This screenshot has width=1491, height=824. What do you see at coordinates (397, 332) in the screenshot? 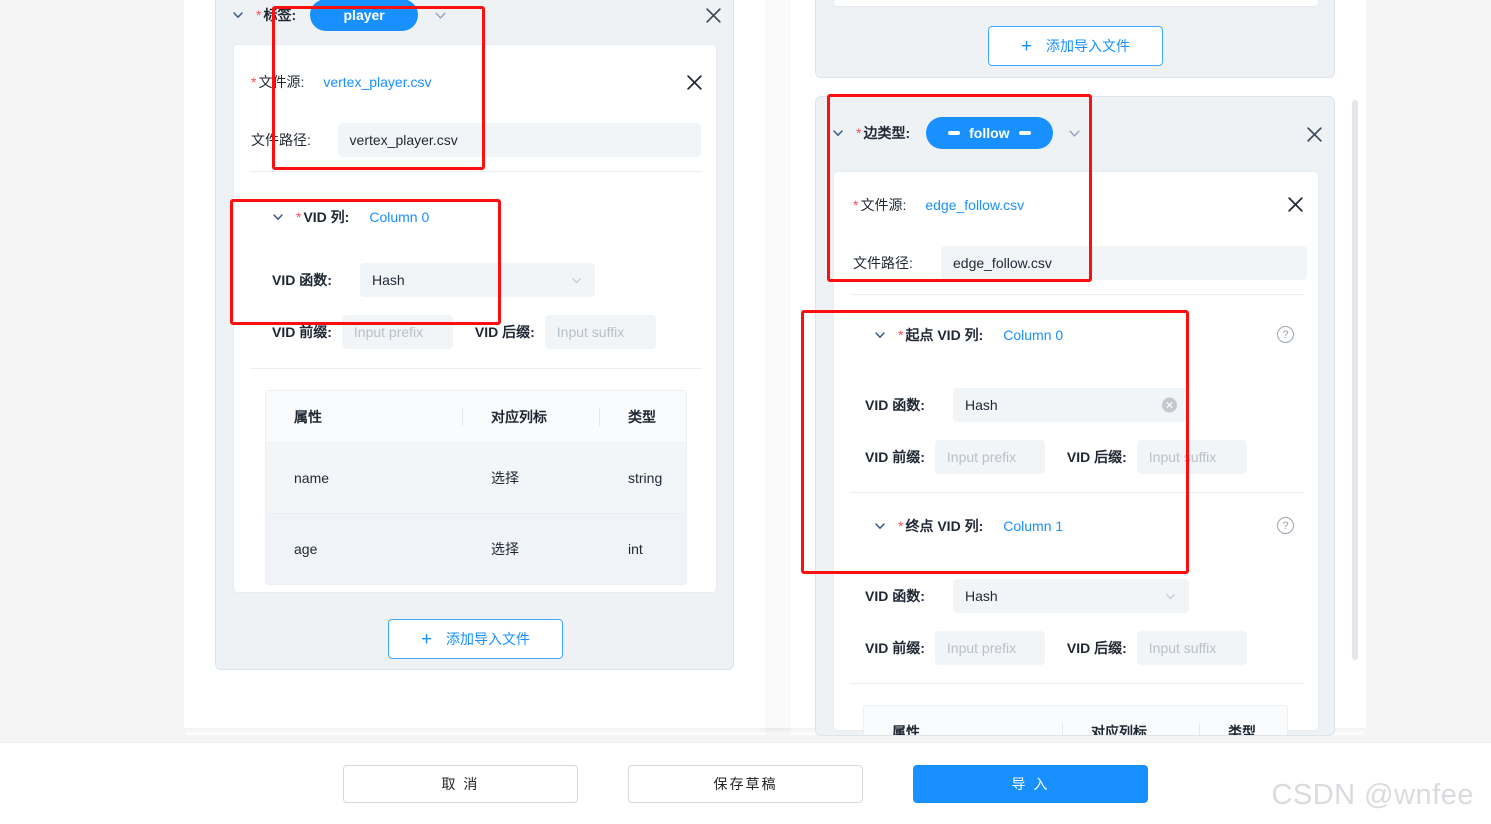
I see `vid-prefix-input: Input prefix` at bounding box center [397, 332].